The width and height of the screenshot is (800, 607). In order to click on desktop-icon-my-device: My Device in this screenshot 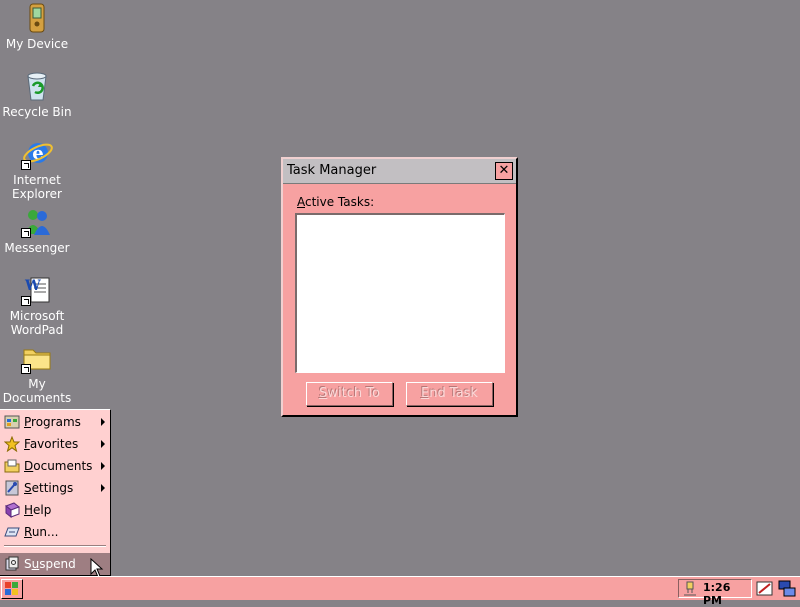, I will do `click(37, 26)`.